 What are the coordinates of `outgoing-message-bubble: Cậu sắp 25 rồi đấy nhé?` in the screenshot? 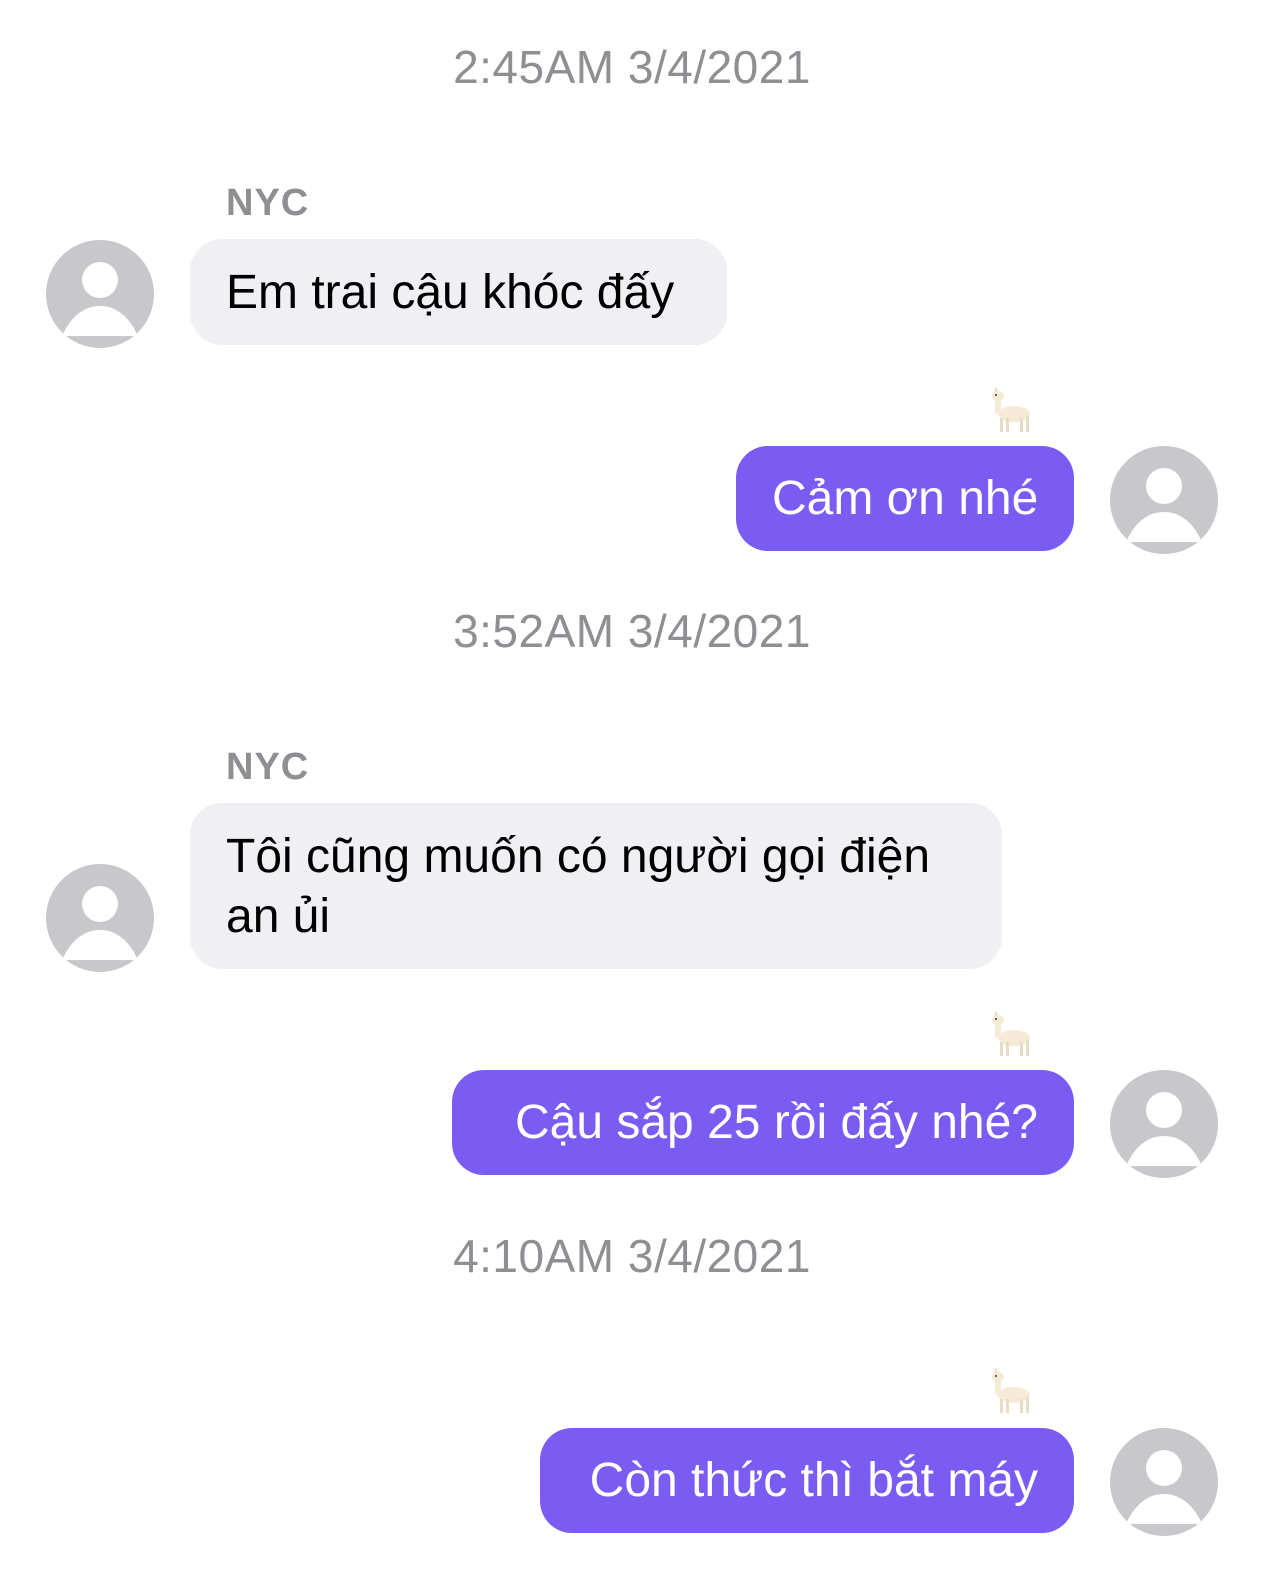 It's located at (763, 1122).